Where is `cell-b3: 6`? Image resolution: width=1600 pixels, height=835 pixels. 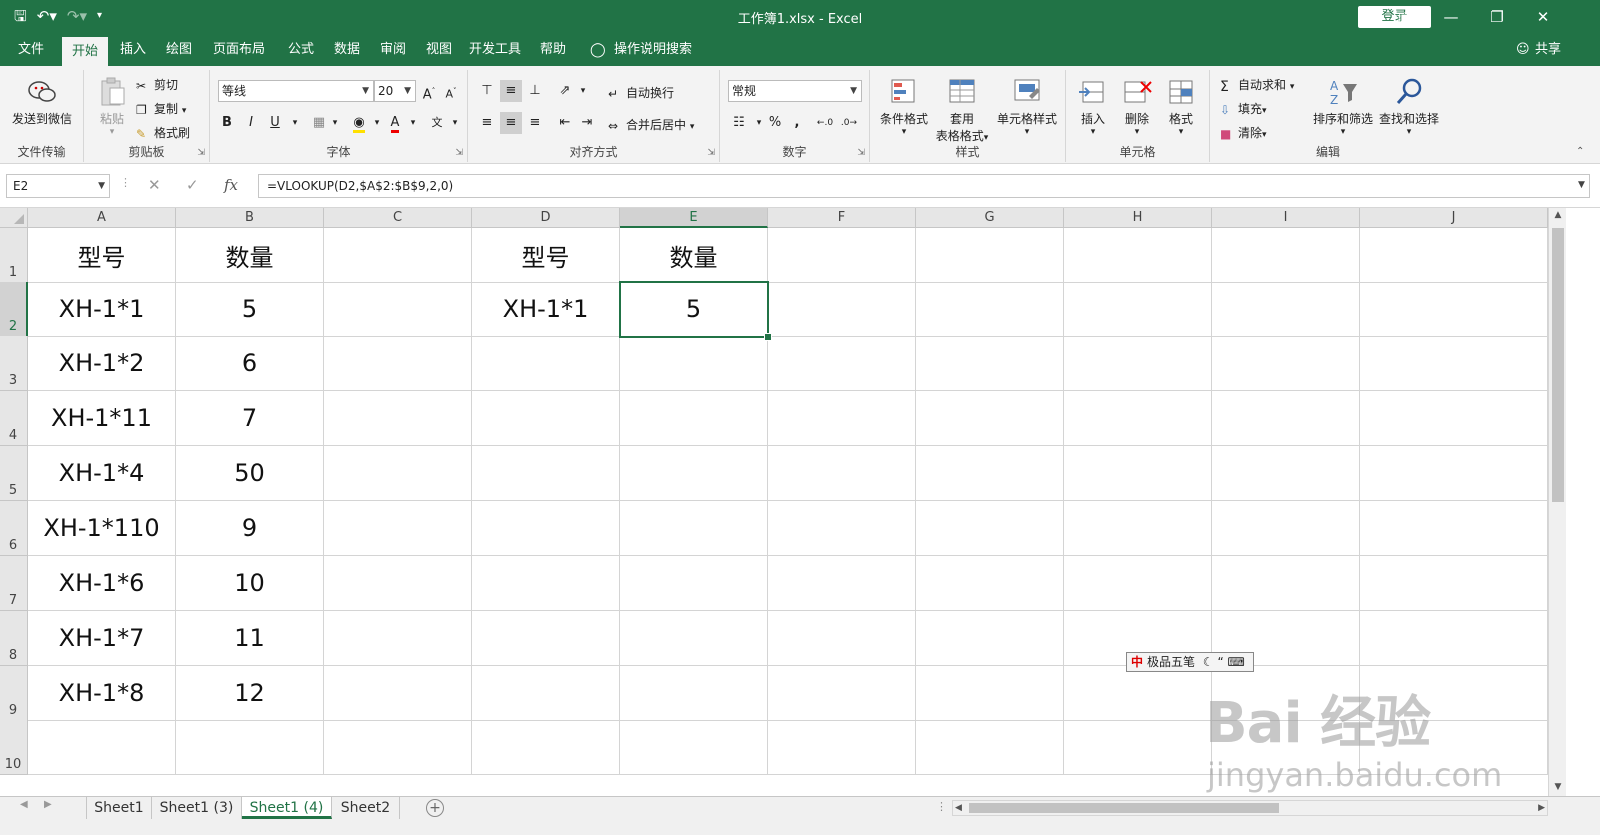
cell-b3: 6 is located at coordinates (250, 363).